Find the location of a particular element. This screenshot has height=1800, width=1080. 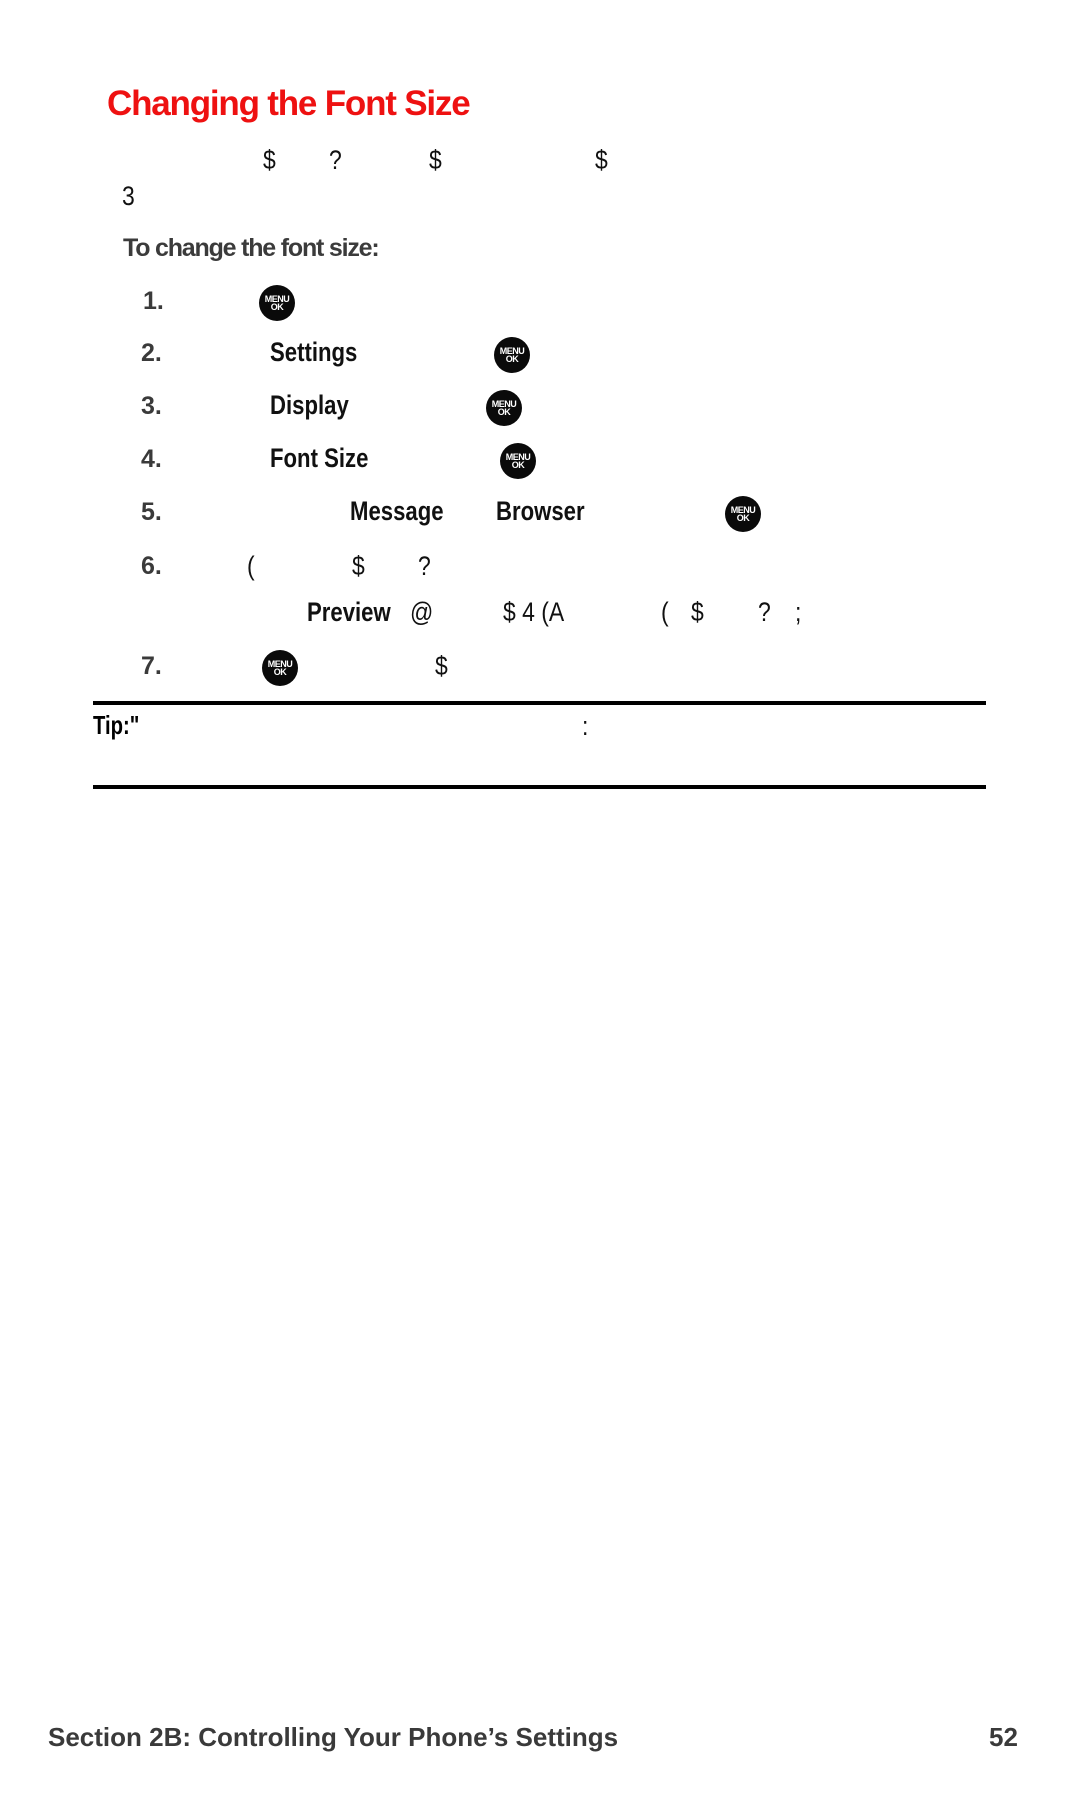

step-number: 4. is located at coordinates (151, 459).